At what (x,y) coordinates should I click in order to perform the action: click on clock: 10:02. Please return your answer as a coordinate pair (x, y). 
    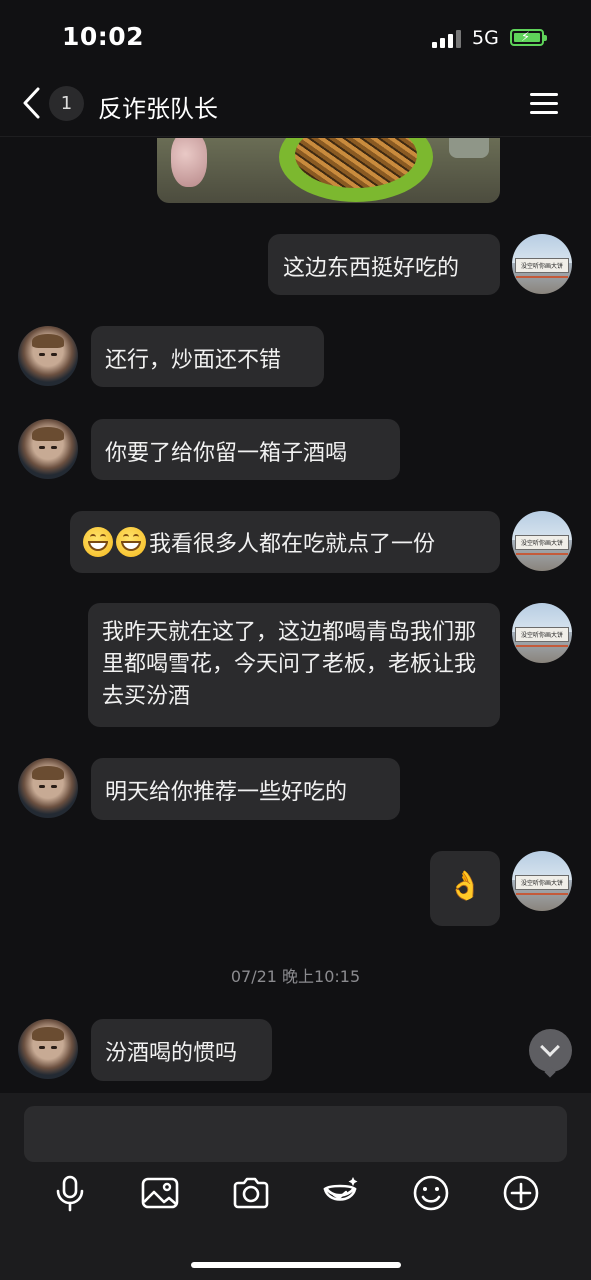
    Looking at the image, I should click on (103, 36).